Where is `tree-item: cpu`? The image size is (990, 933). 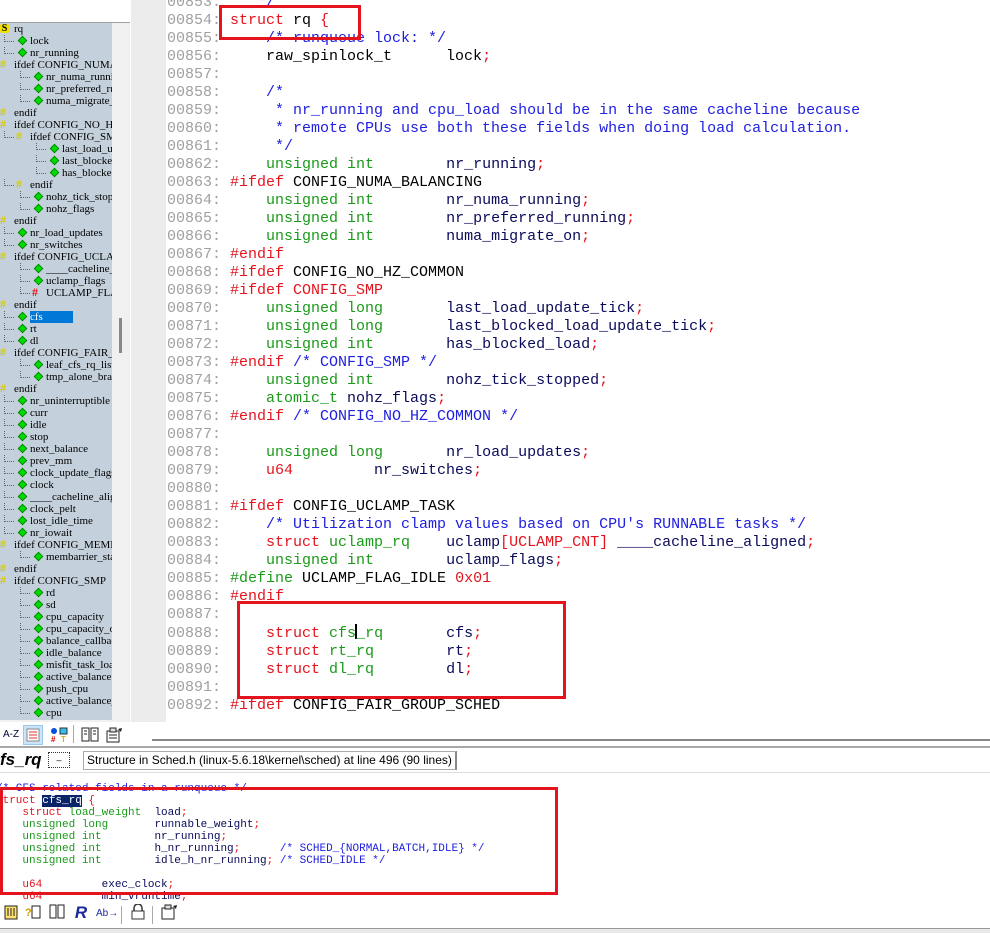
tree-item: cpu is located at coordinates (56, 713).